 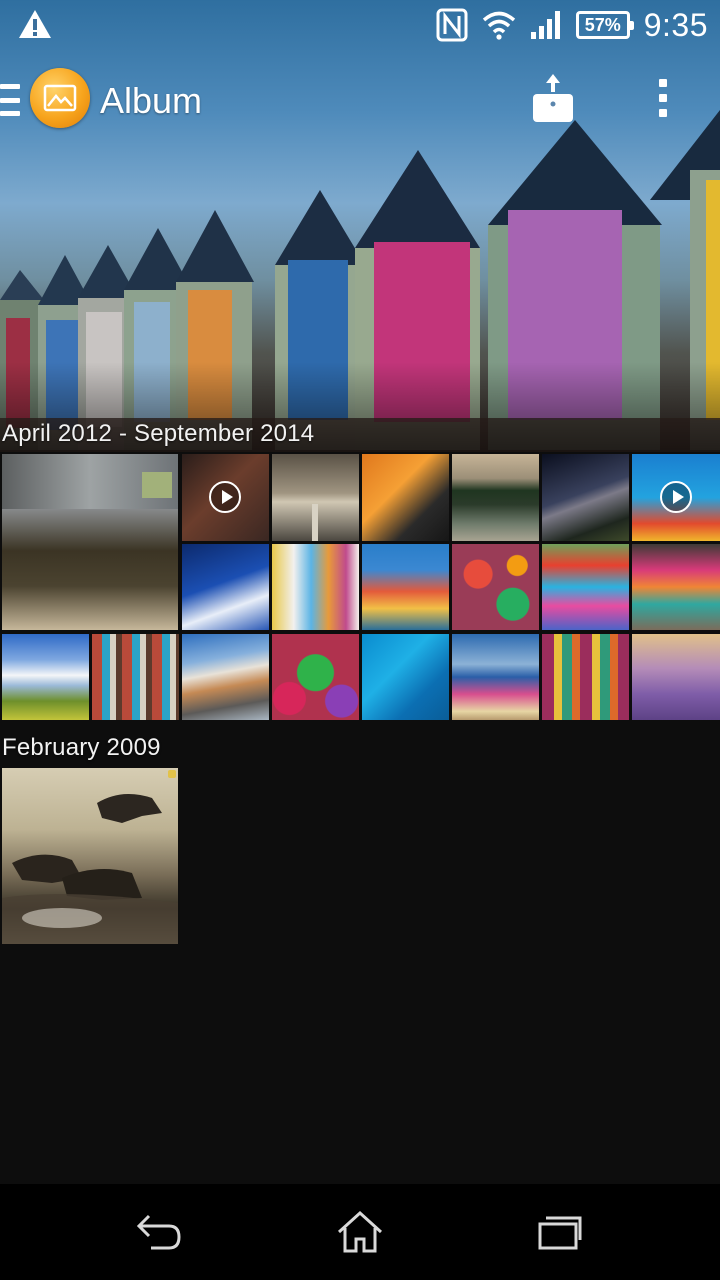 I want to click on battery-icon: 57%, so click(x=604, y=25).